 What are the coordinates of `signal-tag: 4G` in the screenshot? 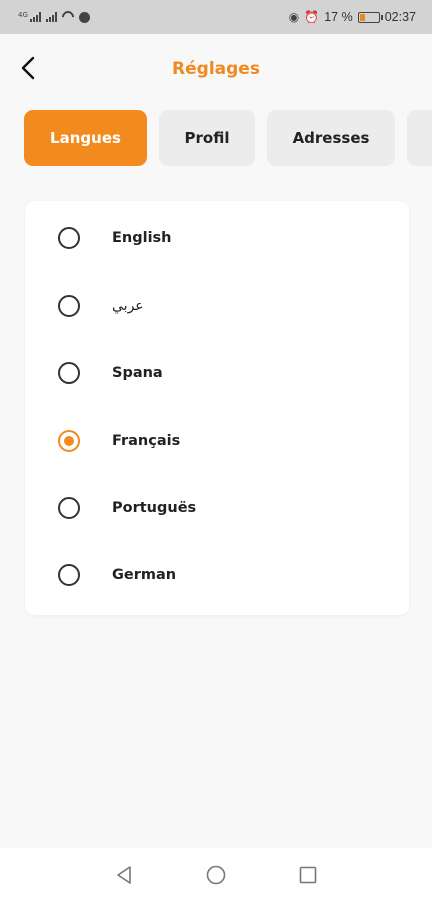 It's located at (23, 15).